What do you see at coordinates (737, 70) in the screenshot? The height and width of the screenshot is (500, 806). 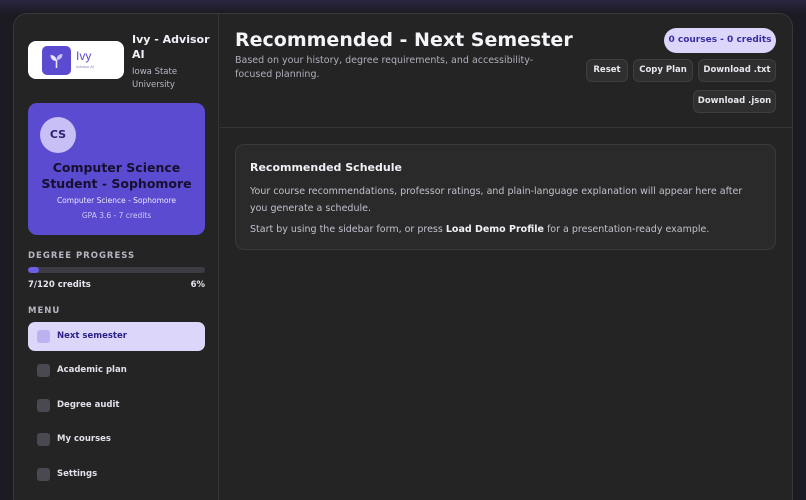 I see `download-txt-button: Download .txt` at bounding box center [737, 70].